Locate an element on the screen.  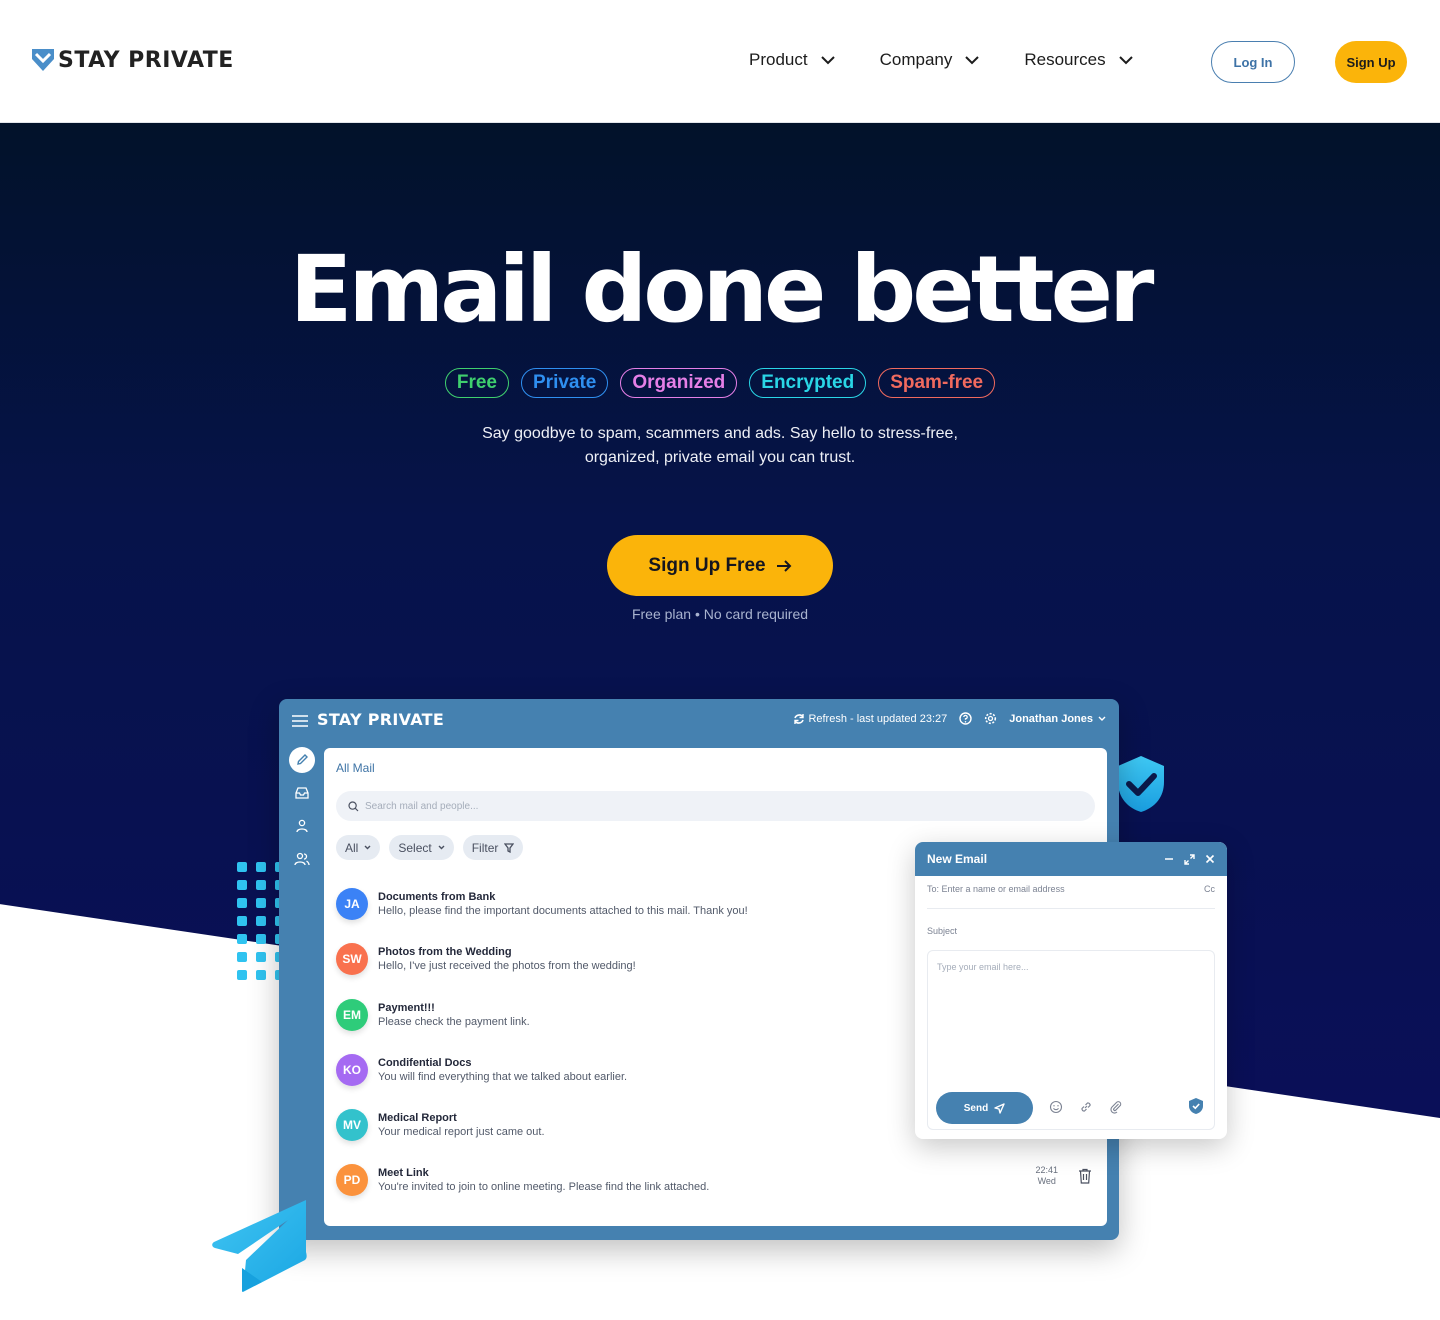
avatar: PD is located at coordinates (352, 1180).